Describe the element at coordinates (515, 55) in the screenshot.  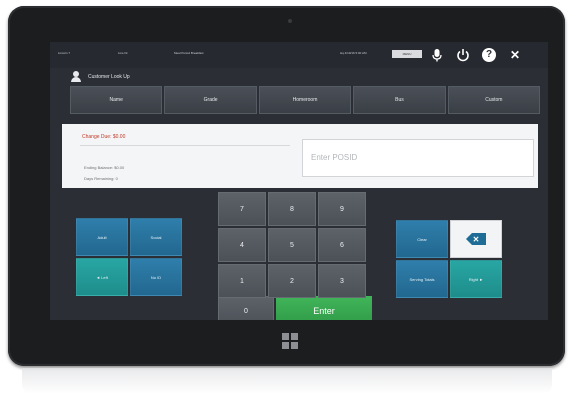
I see `close-icon: ✕` at that location.